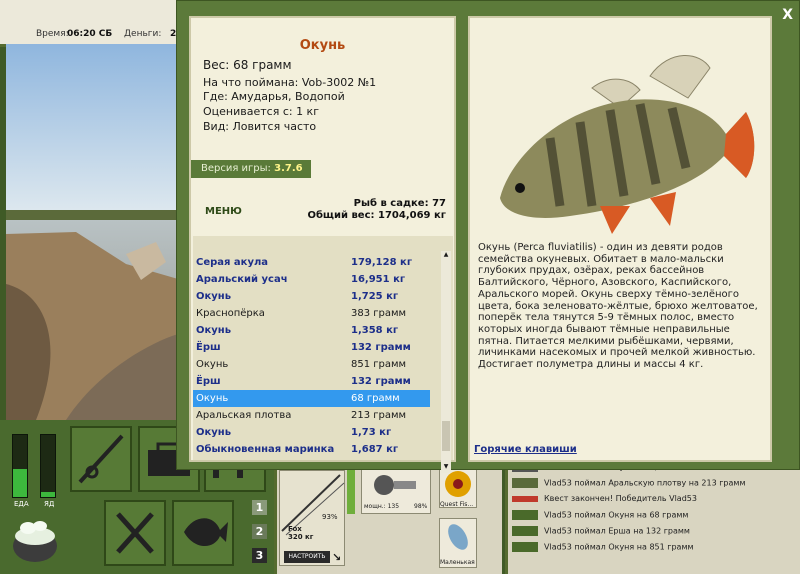  I want to click on food-meter, so click(20, 466).